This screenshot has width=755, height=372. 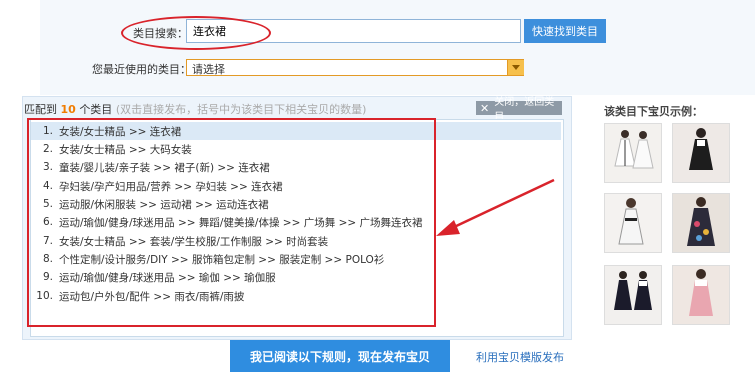 I want to click on close-return-button: ✕ 关闭，返回类目, so click(x=519, y=110).